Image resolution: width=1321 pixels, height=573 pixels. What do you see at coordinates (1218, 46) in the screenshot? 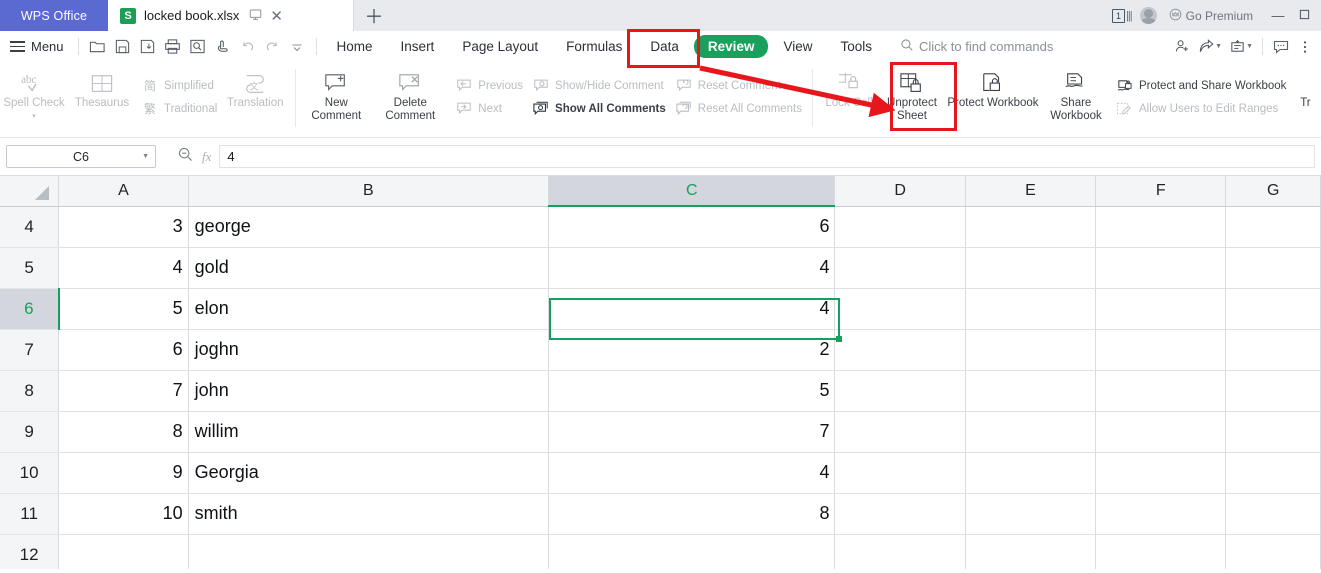
I see `chevron-down-icon: ▼` at bounding box center [1218, 46].